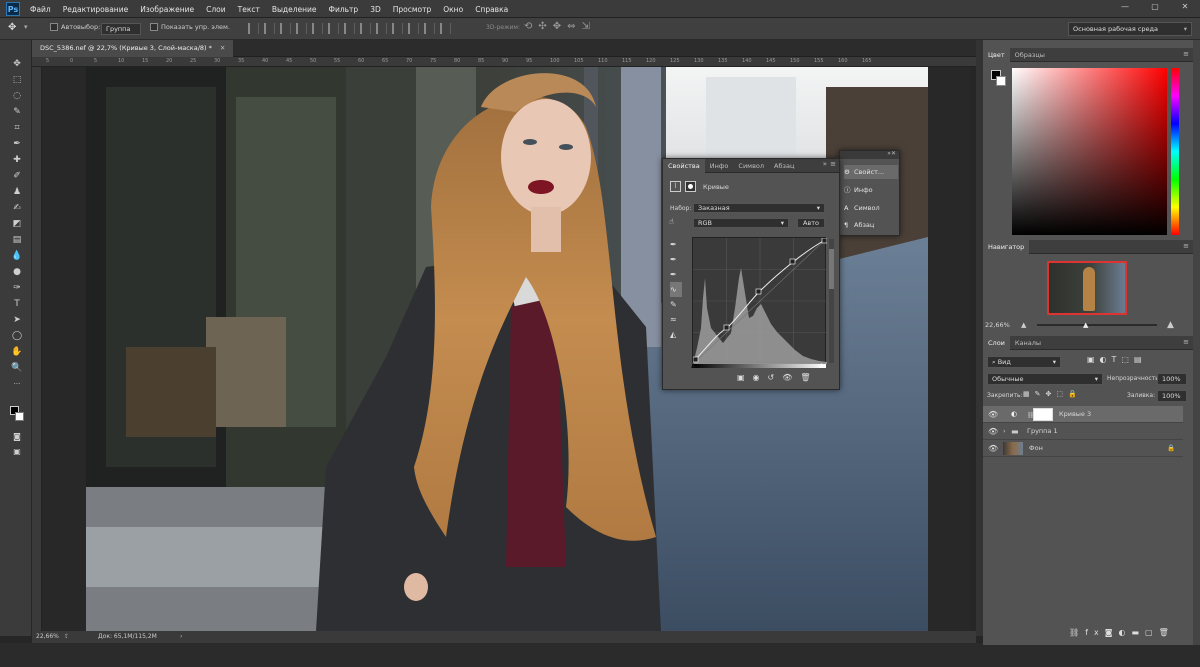 This screenshot has width=1200, height=667. I want to click on menu-item: Справка, so click(491, 9).